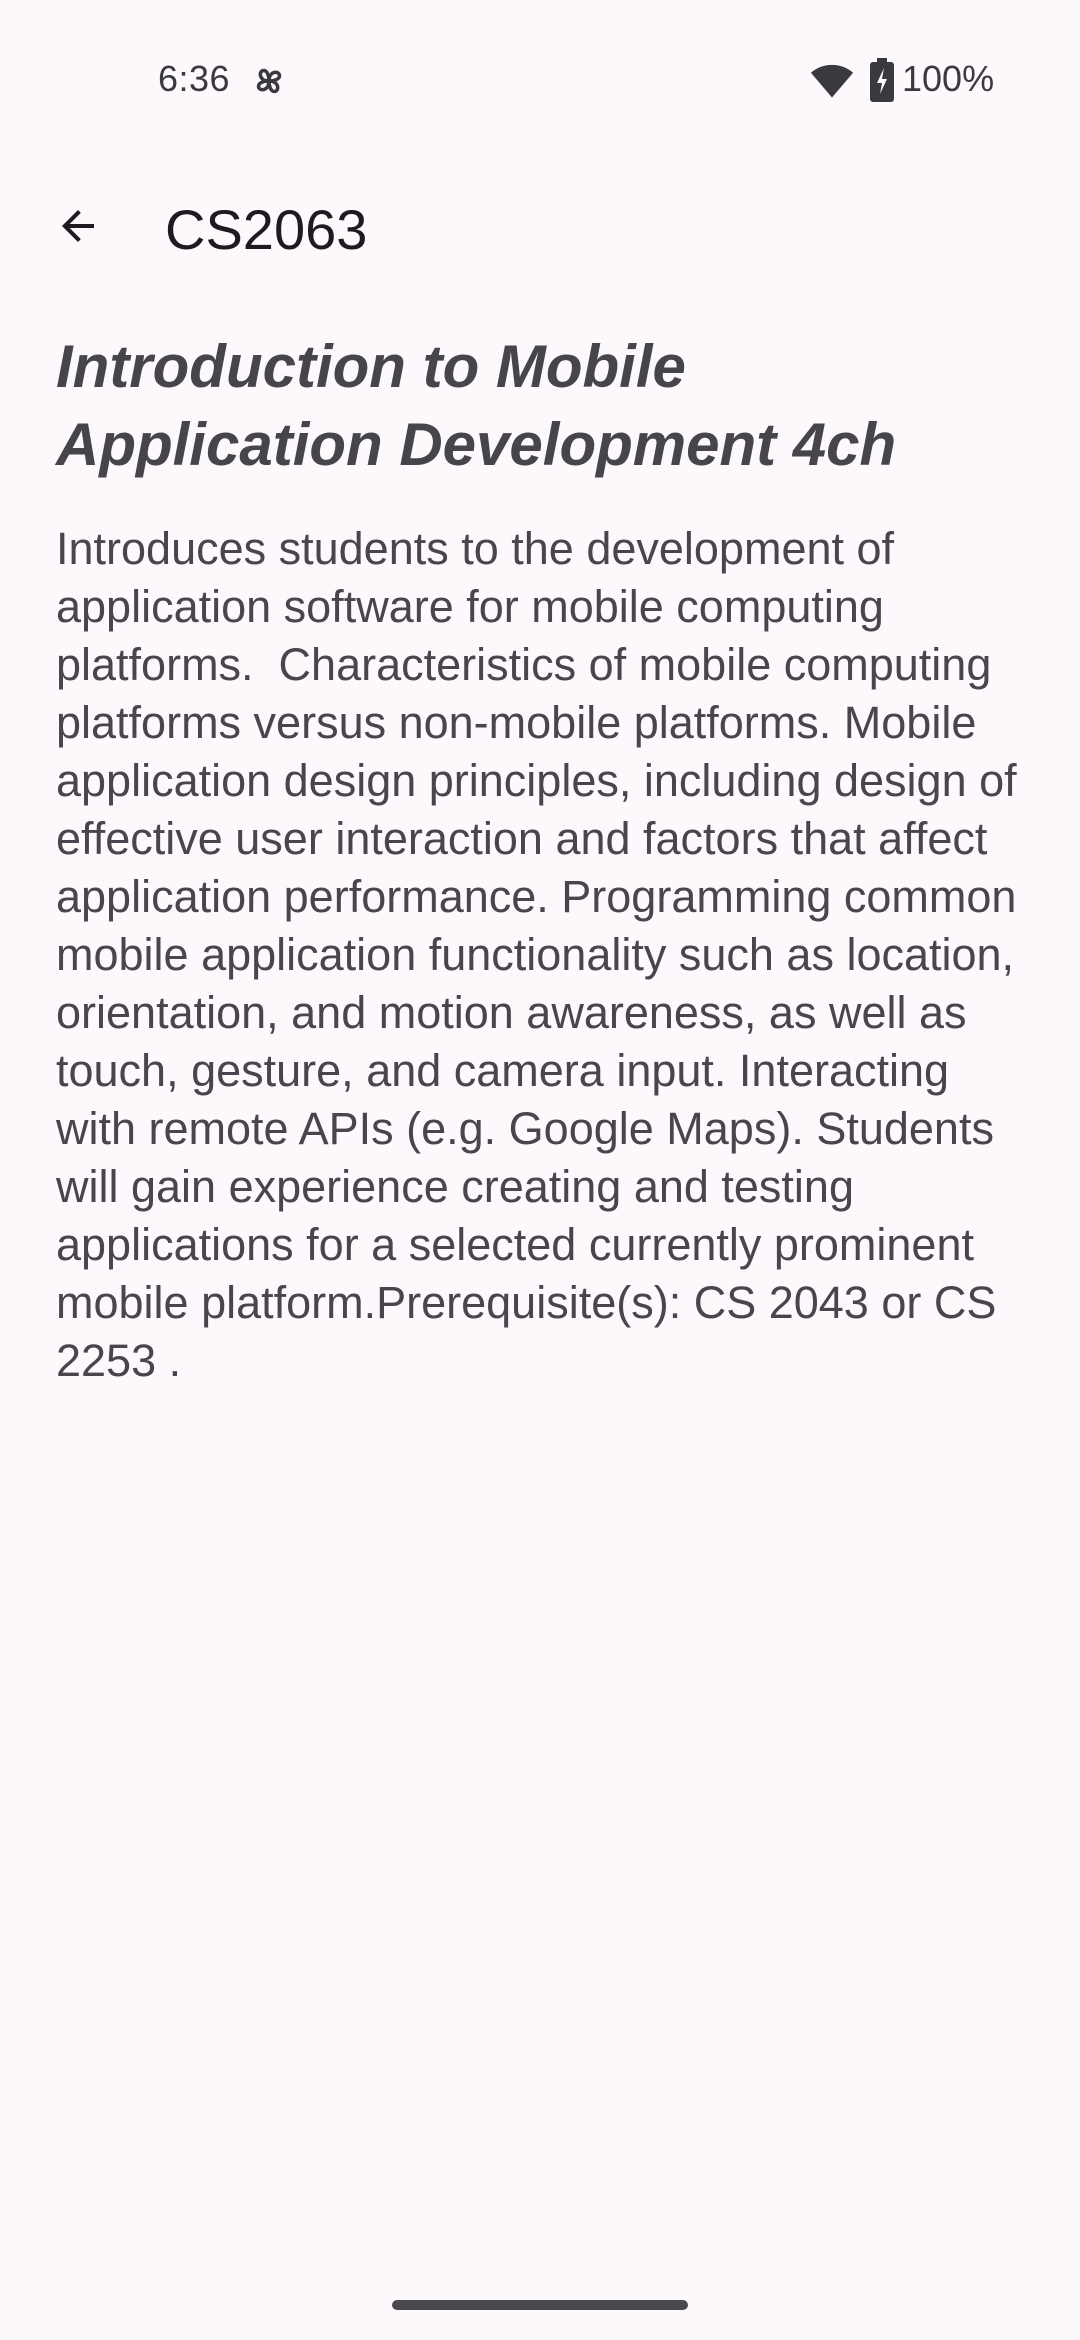 This screenshot has height=2340, width=1080. Describe the element at coordinates (540, 225) in the screenshot. I see `top-app-bar: CS2063` at that location.